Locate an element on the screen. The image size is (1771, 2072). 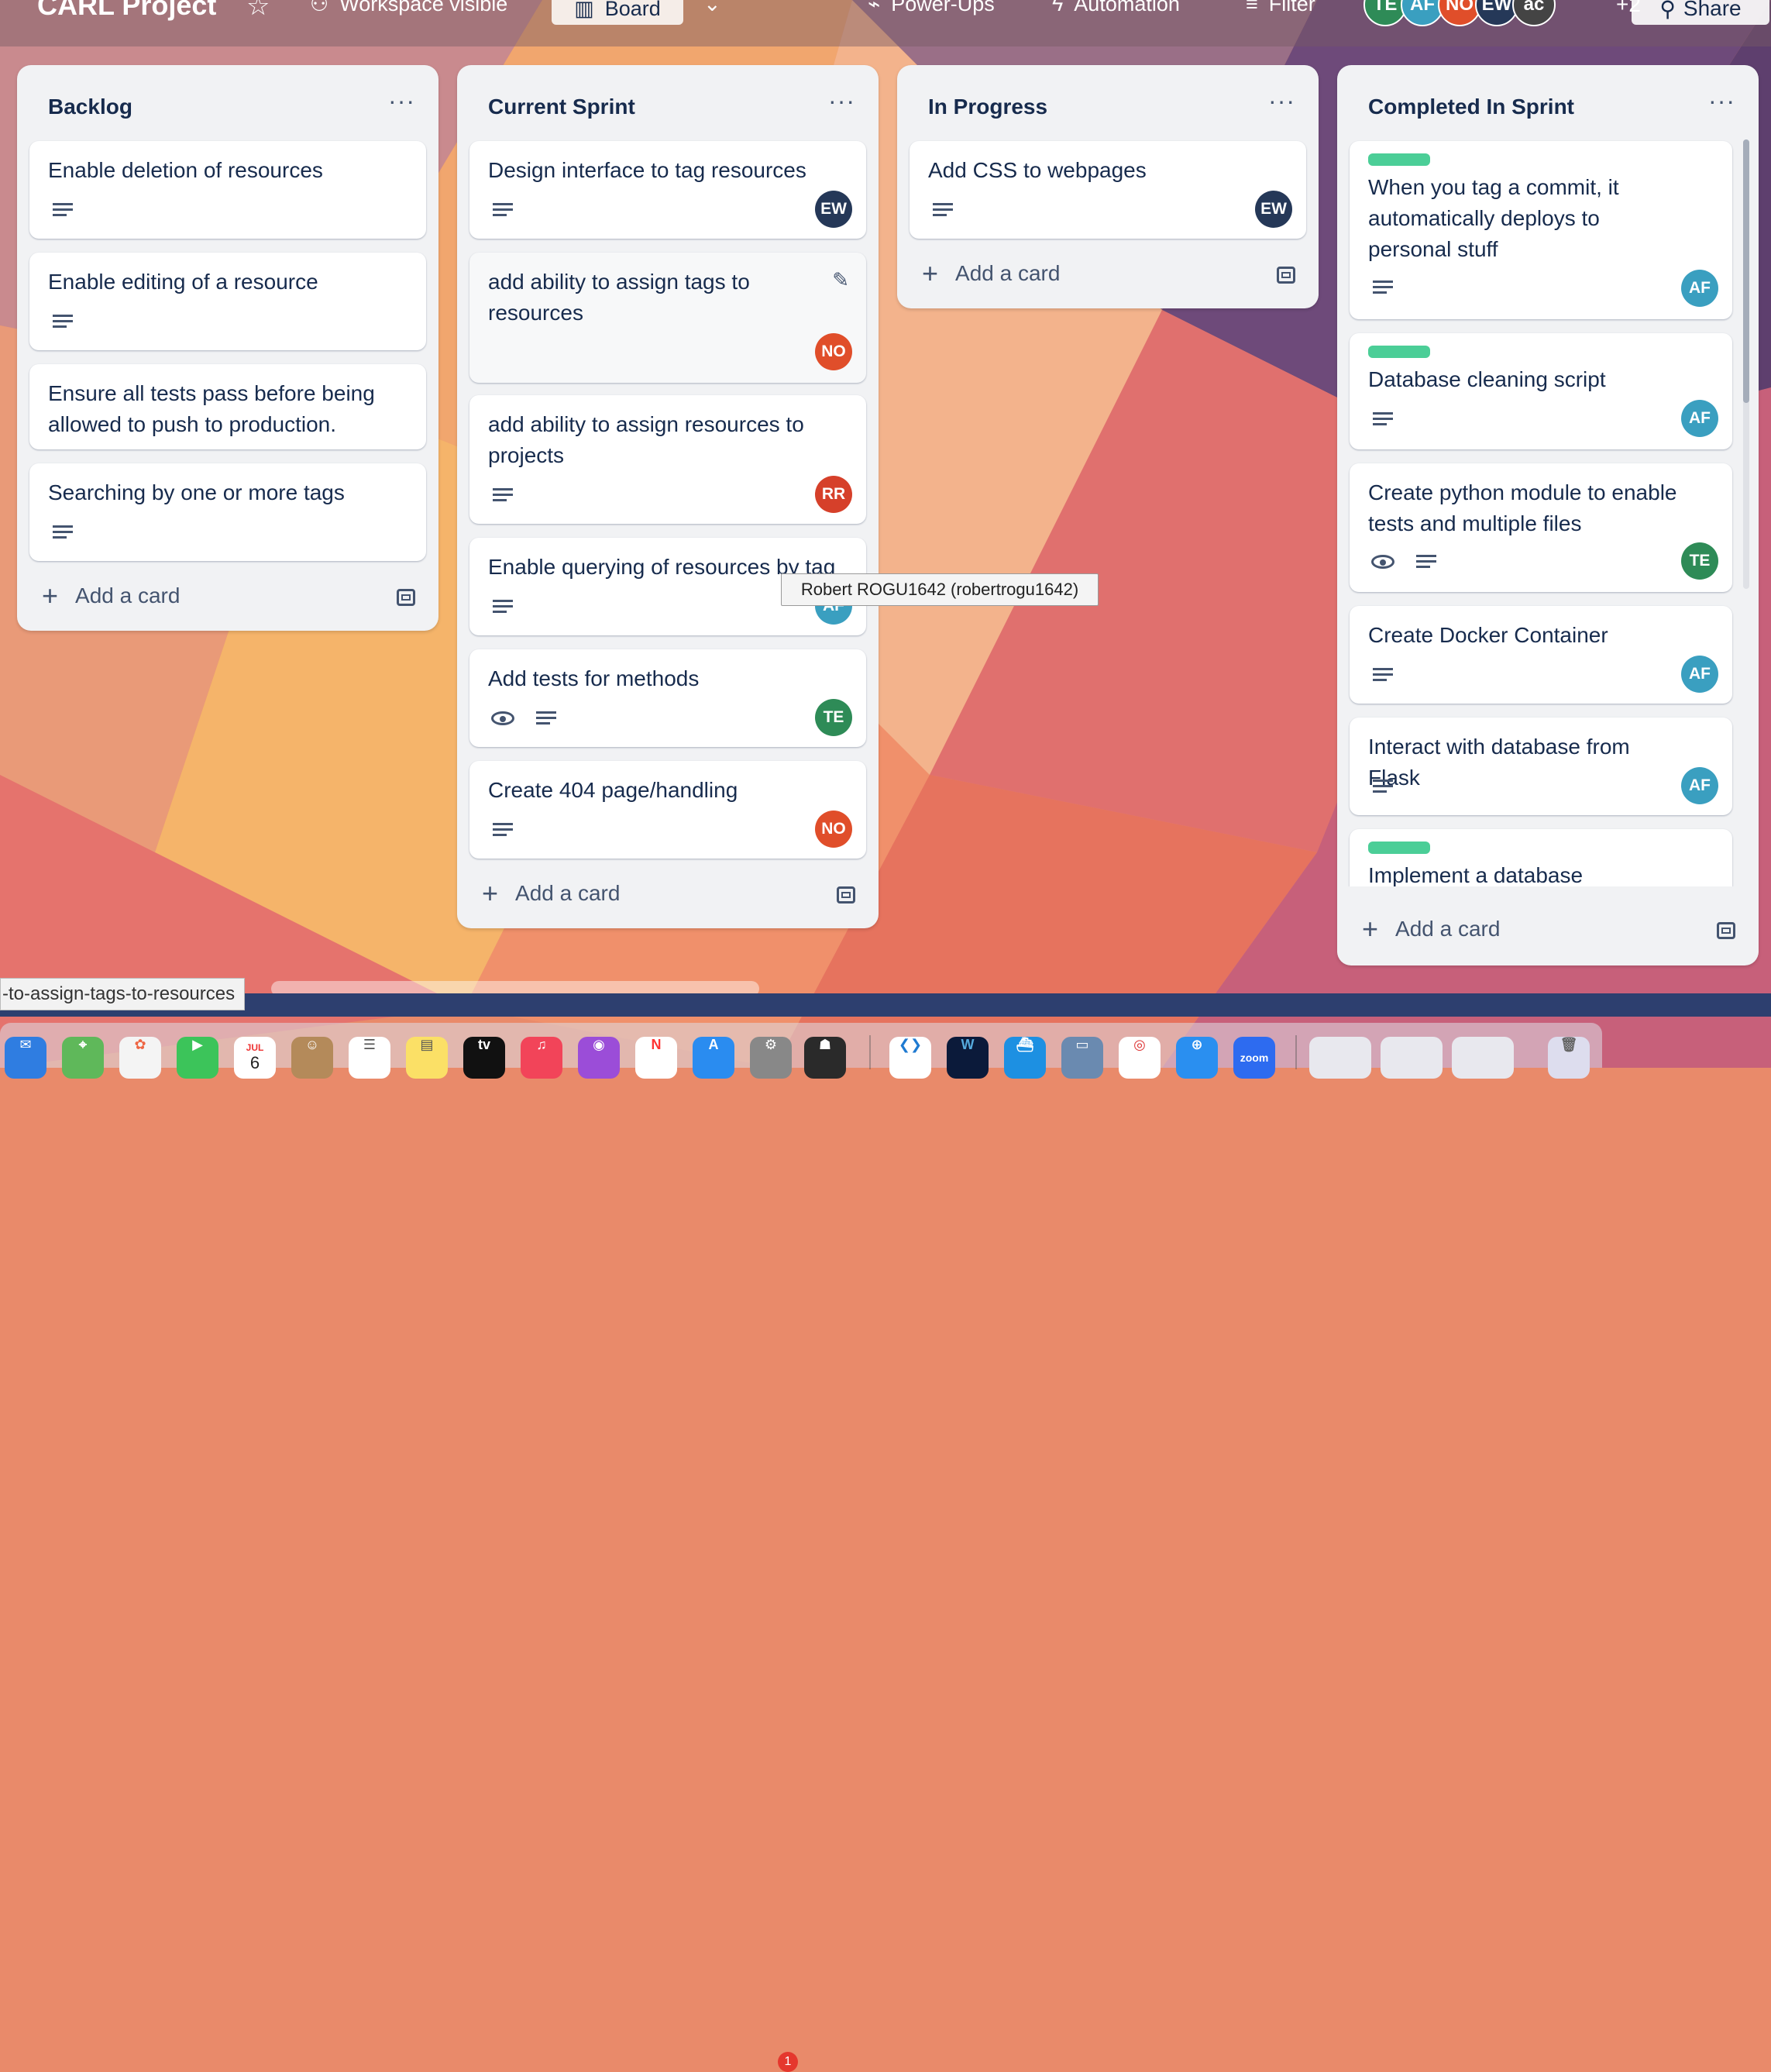
view-switcher-chevron-icon: ⌄ is located at coordinates (712, 8).